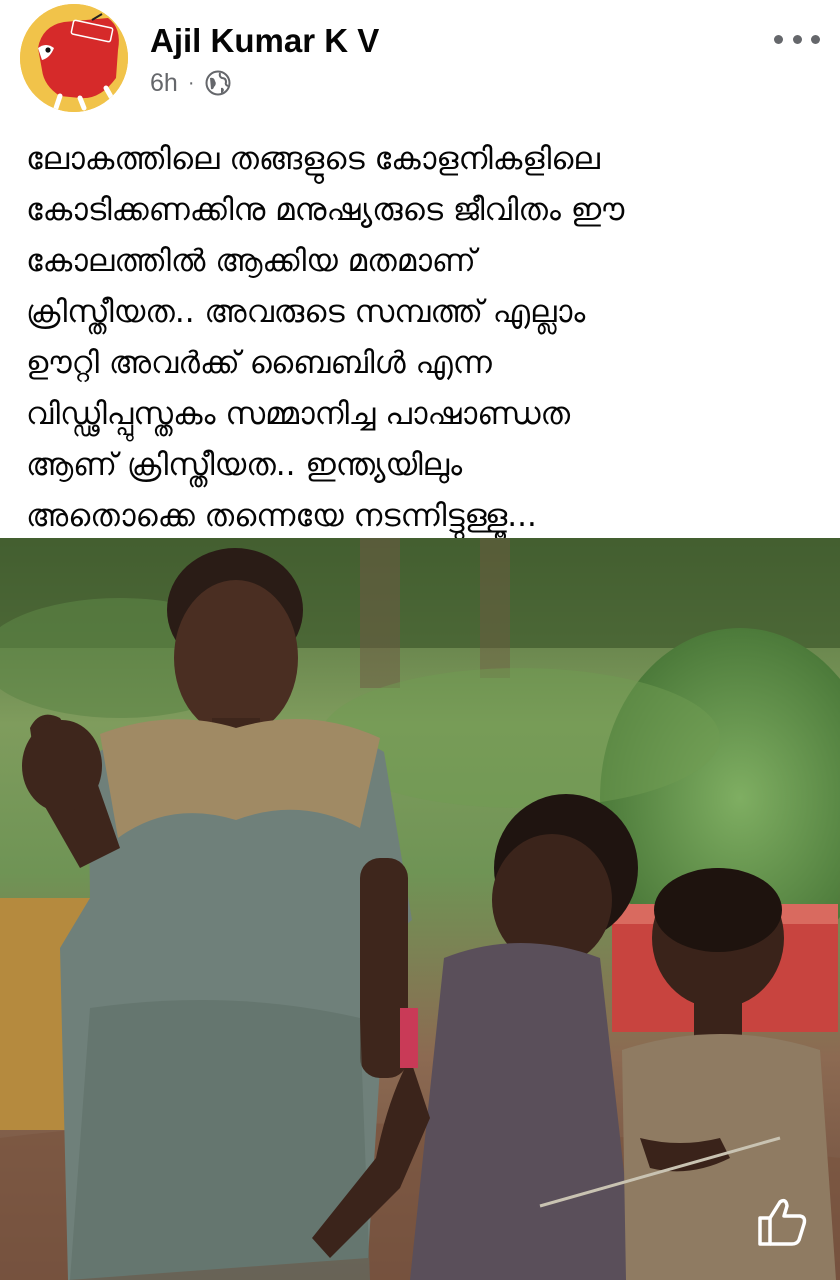 Image resolution: width=840 pixels, height=1280 pixels. Describe the element at coordinates (313, 159) in the screenshot. I see `post-text-line: ലോകത്തിലെ തങ്ങളുടെ കോളനികളിലെ` at that location.